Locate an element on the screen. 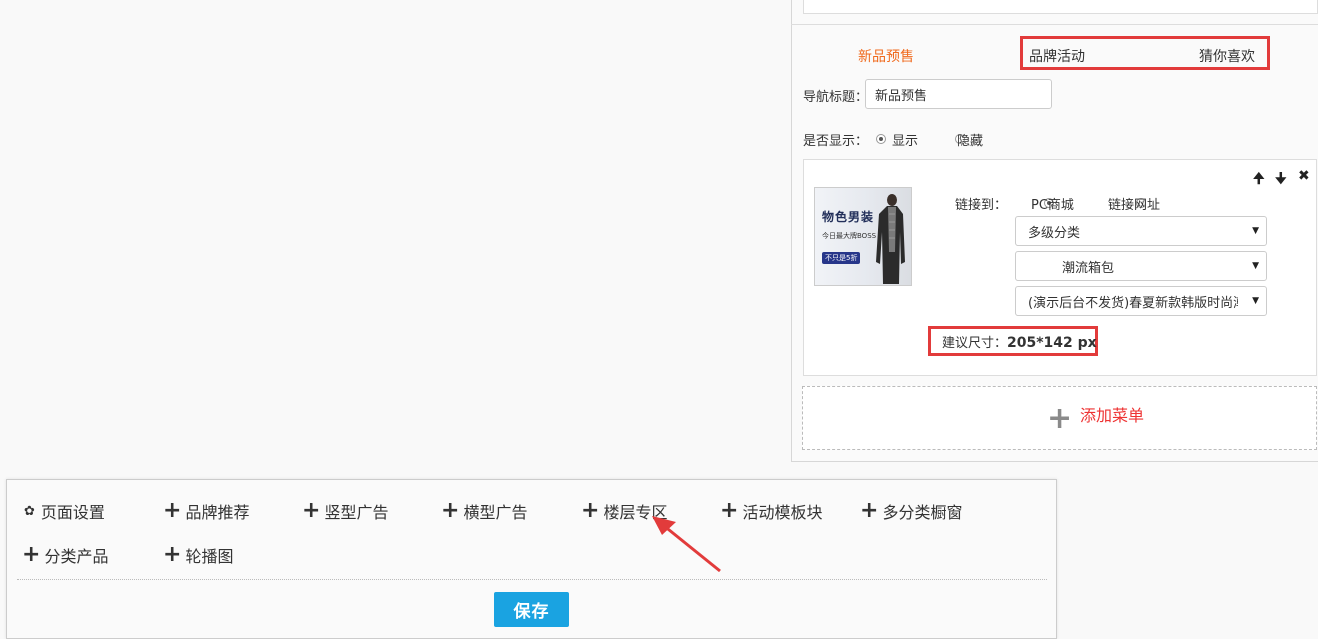 This screenshot has height=639, width=1318. activity-template-label: 活动模板块 is located at coordinates (782, 512).